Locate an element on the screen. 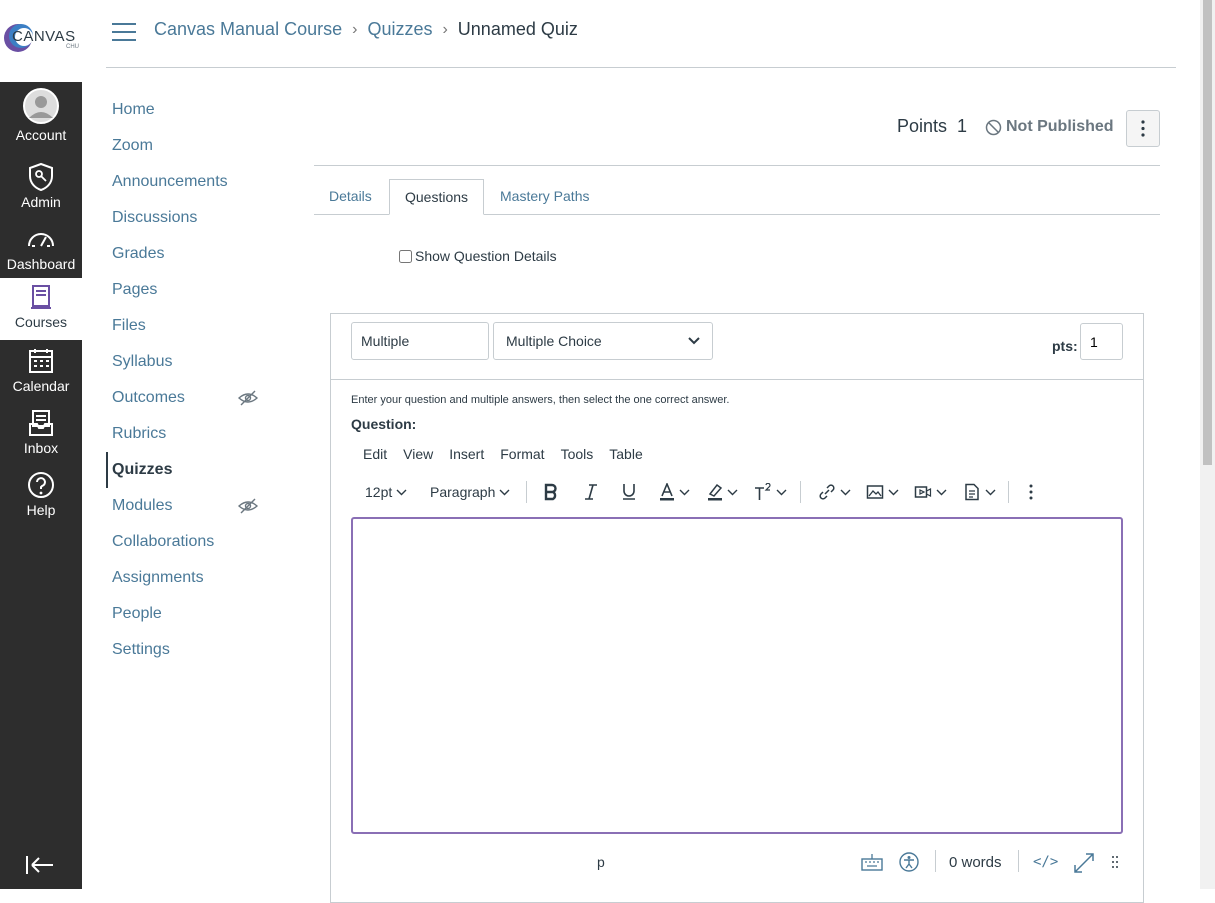 The width and height of the screenshot is (1215, 903). block-format-dropdown: Paragraph is located at coordinates (470, 492).